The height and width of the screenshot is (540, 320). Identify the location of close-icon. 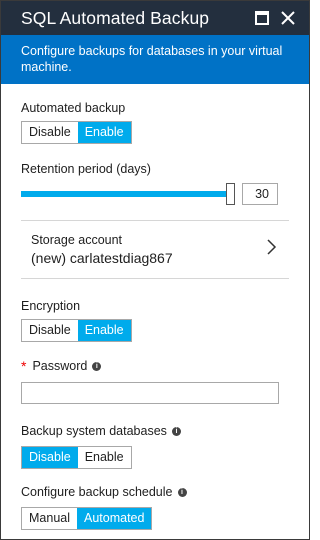
(288, 18).